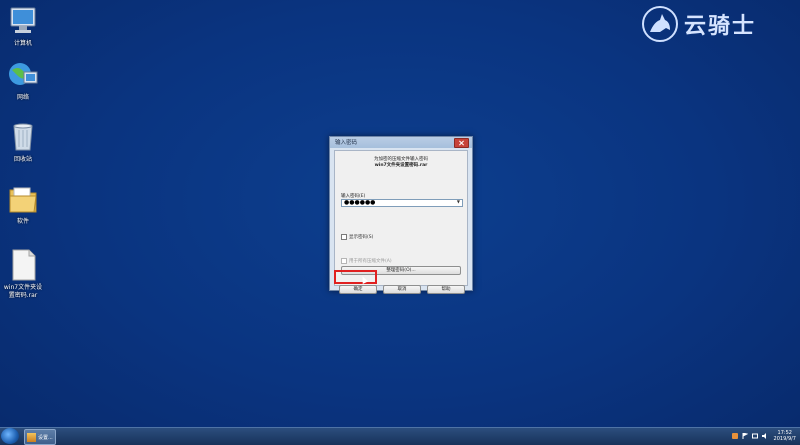 The image size is (800, 445). Describe the element at coordinates (31, 437) in the screenshot. I see `winrar-icon` at that location.